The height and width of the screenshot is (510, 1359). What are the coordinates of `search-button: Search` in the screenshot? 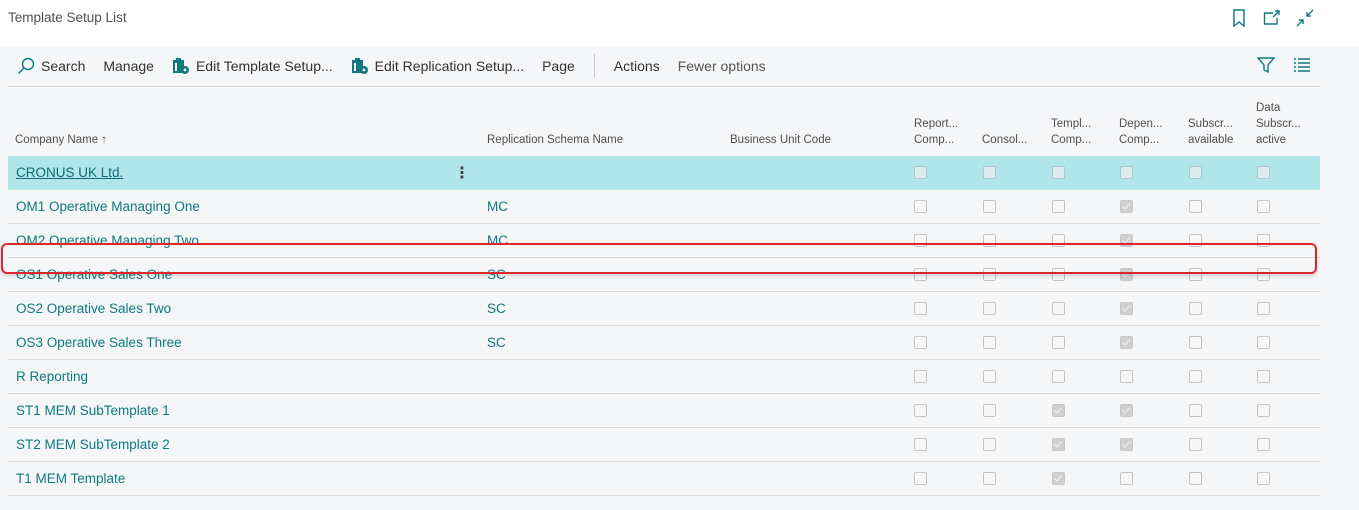 It's located at (51, 66).